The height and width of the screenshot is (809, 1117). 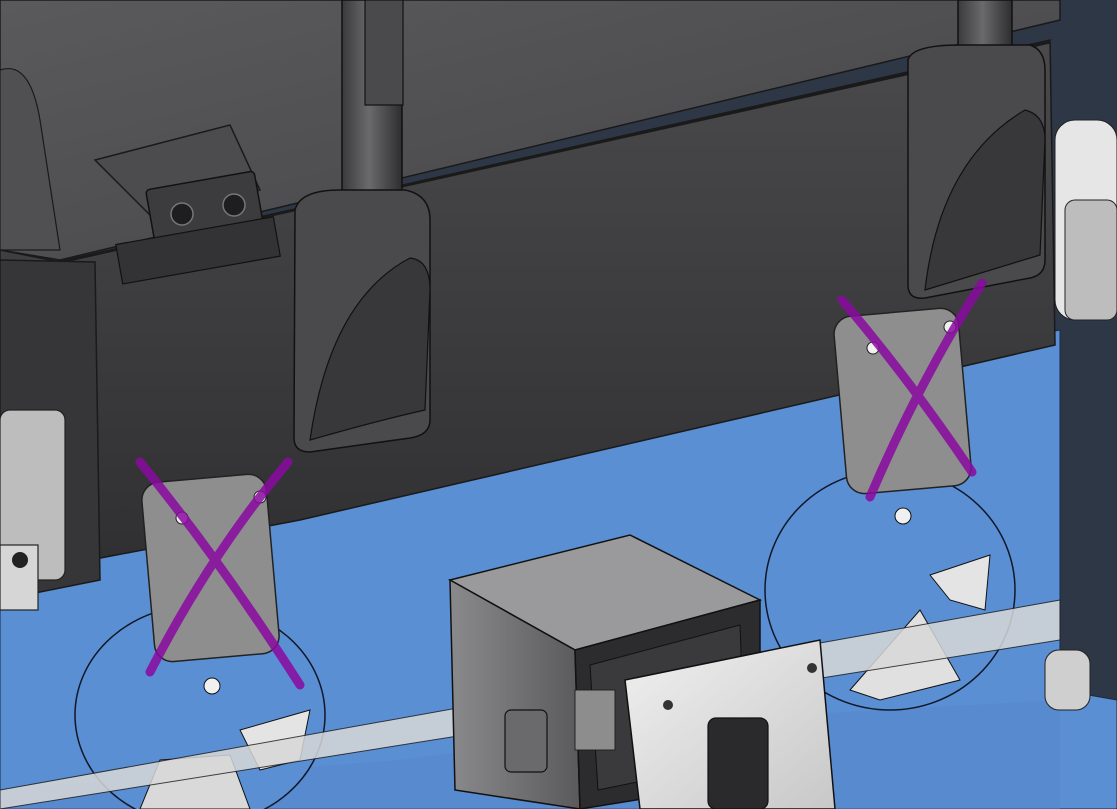 What do you see at coordinates (903, 516) in the screenshot?
I see `right-plate-hole` at bounding box center [903, 516].